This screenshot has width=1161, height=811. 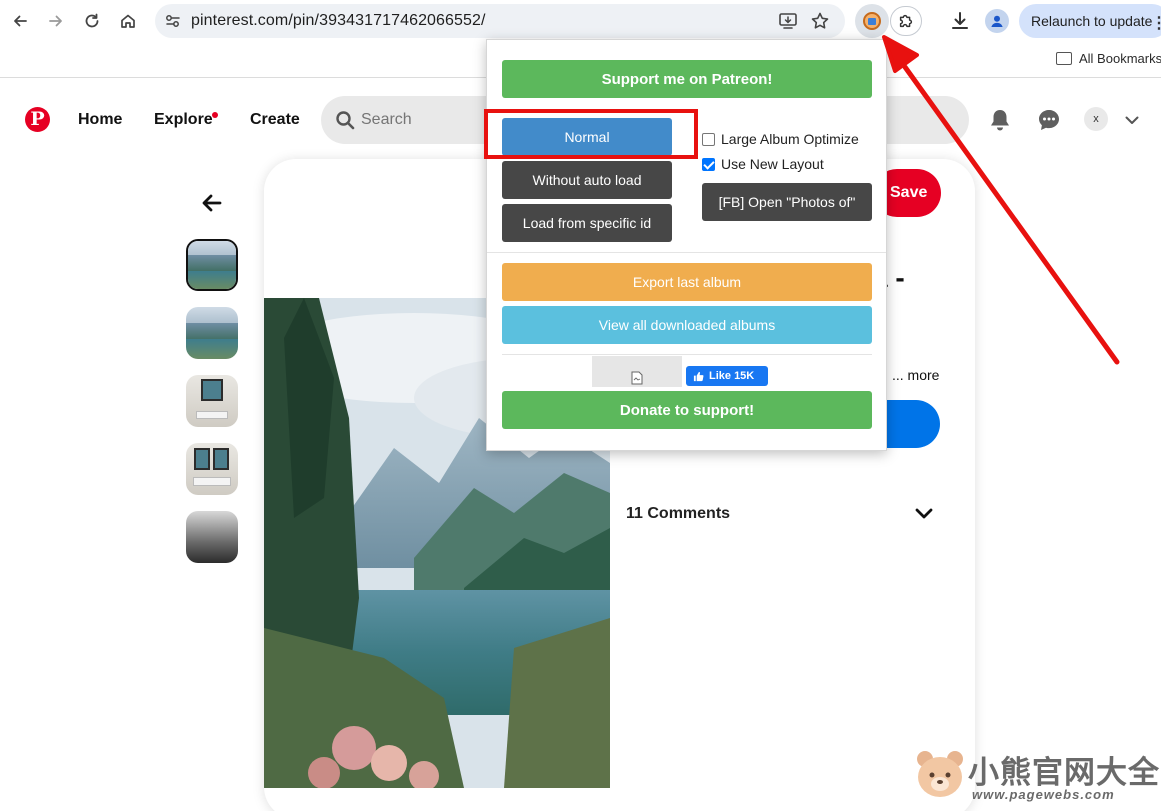 What do you see at coordinates (708, 164) in the screenshot?
I see `new-layout-checkbox` at bounding box center [708, 164].